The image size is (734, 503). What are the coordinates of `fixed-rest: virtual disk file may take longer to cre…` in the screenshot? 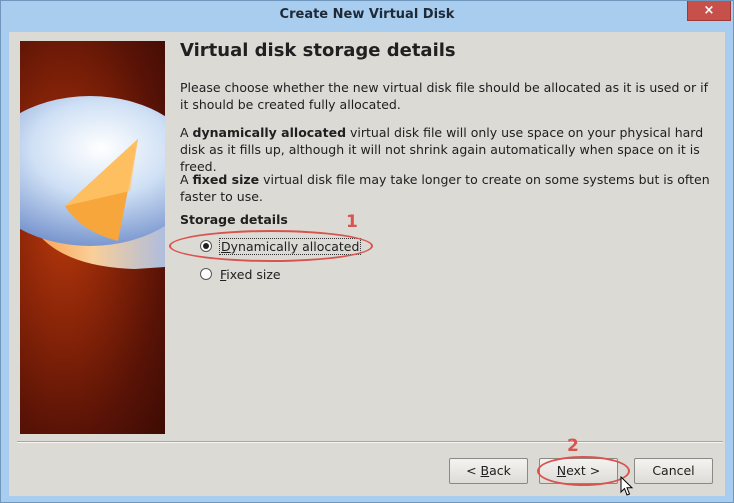 It's located at (445, 188).